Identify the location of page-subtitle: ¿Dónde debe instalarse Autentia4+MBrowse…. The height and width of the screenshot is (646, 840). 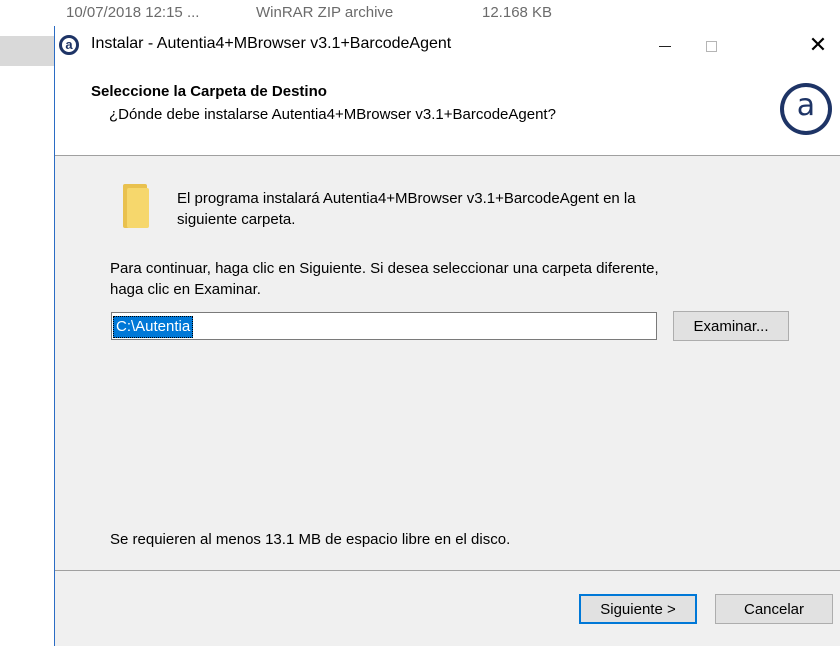
(332, 114).